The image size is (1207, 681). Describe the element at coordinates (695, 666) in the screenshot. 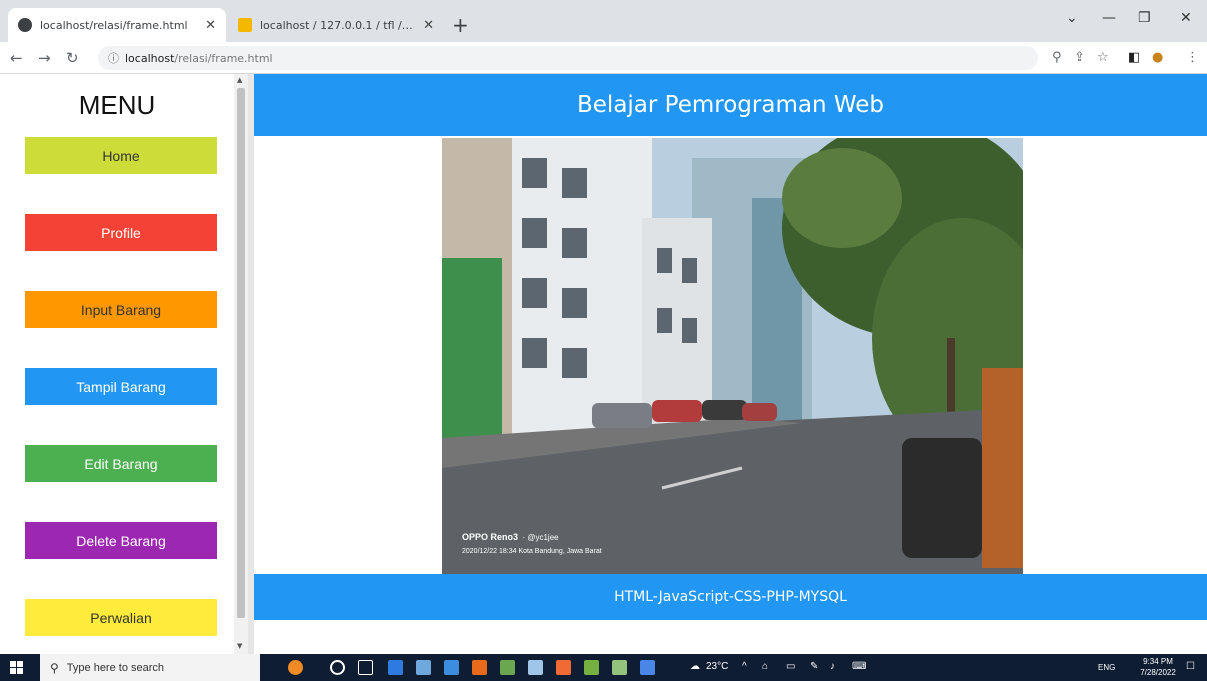

I see `weather-icon: ☁` at that location.